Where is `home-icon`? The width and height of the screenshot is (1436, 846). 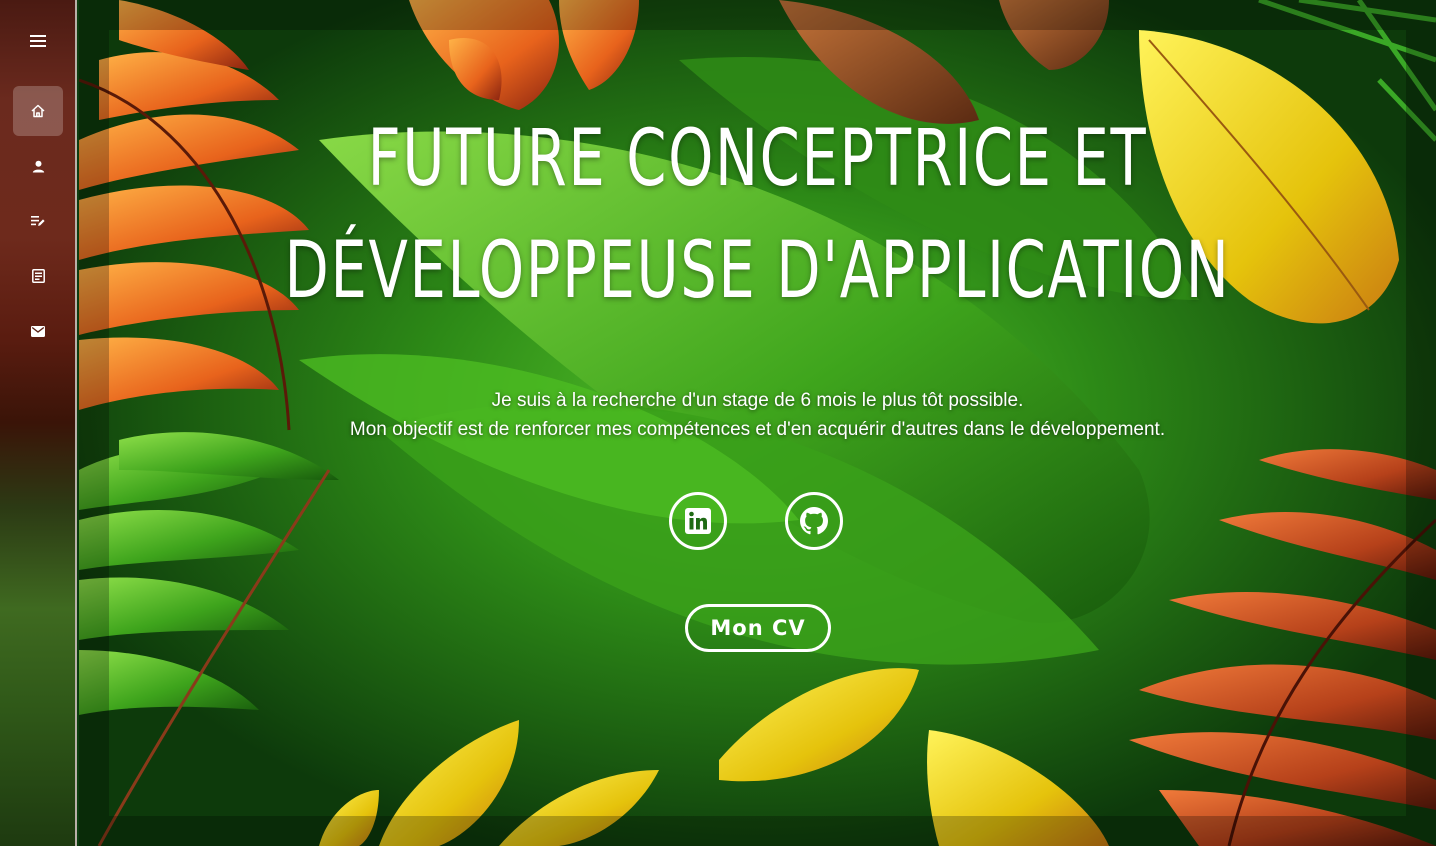
home-icon is located at coordinates (38, 111).